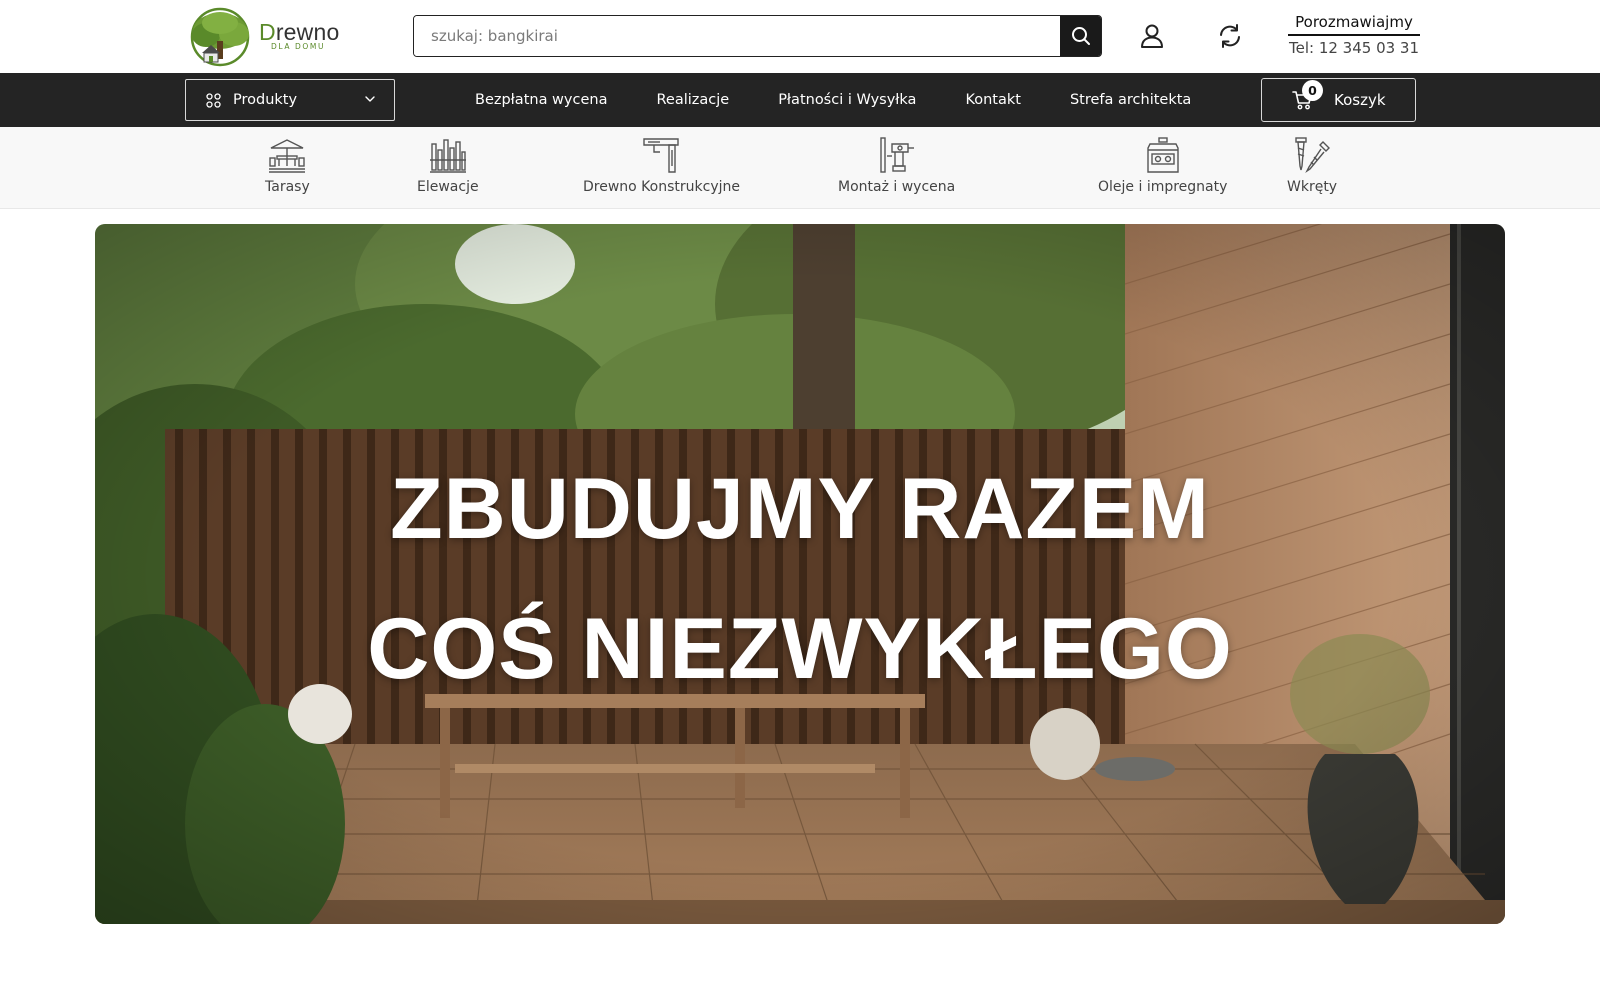  I want to click on category-screws: Wkręty, so click(1312, 165).